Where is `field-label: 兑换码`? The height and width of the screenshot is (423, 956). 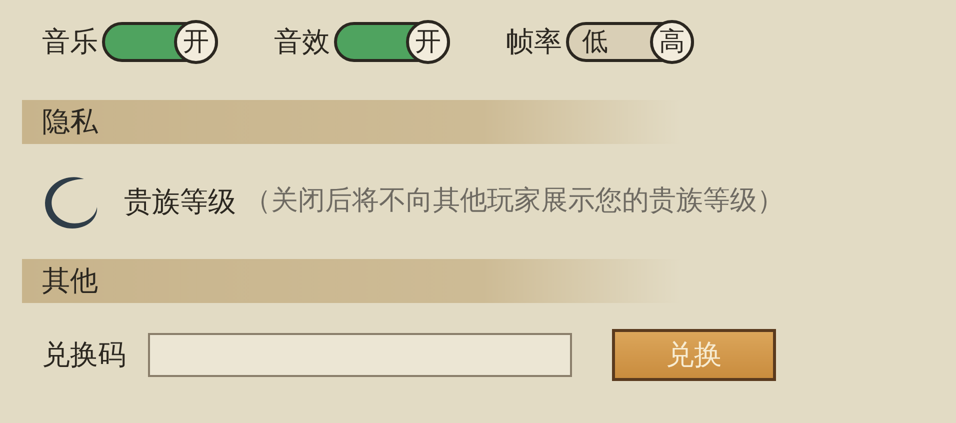 field-label: 兑换码 is located at coordinates (84, 355).